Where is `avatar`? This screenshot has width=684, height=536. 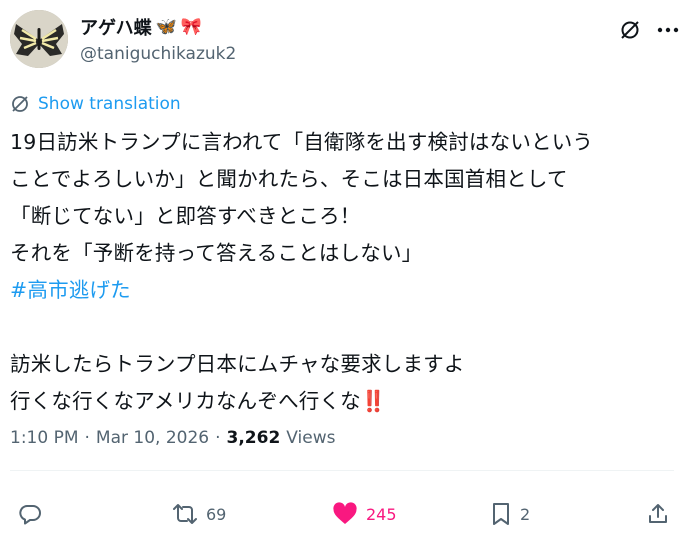 avatar is located at coordinates (39, 39).